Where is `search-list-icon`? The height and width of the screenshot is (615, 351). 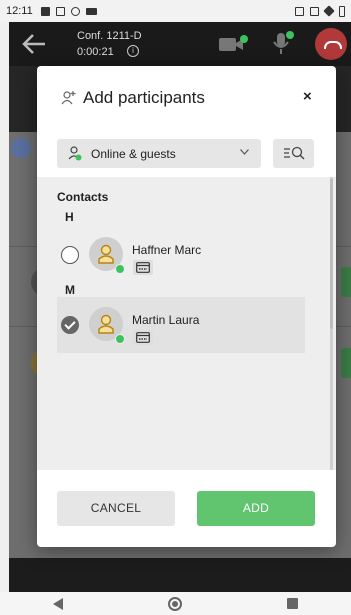 search-list-icon is located at coordinates (294, 153).